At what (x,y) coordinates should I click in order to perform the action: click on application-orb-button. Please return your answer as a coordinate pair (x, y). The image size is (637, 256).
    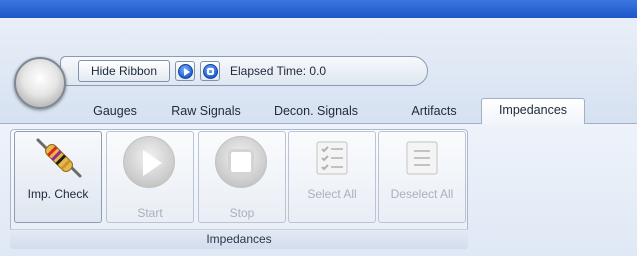
    Looking at the image, I should click on (40, 83).